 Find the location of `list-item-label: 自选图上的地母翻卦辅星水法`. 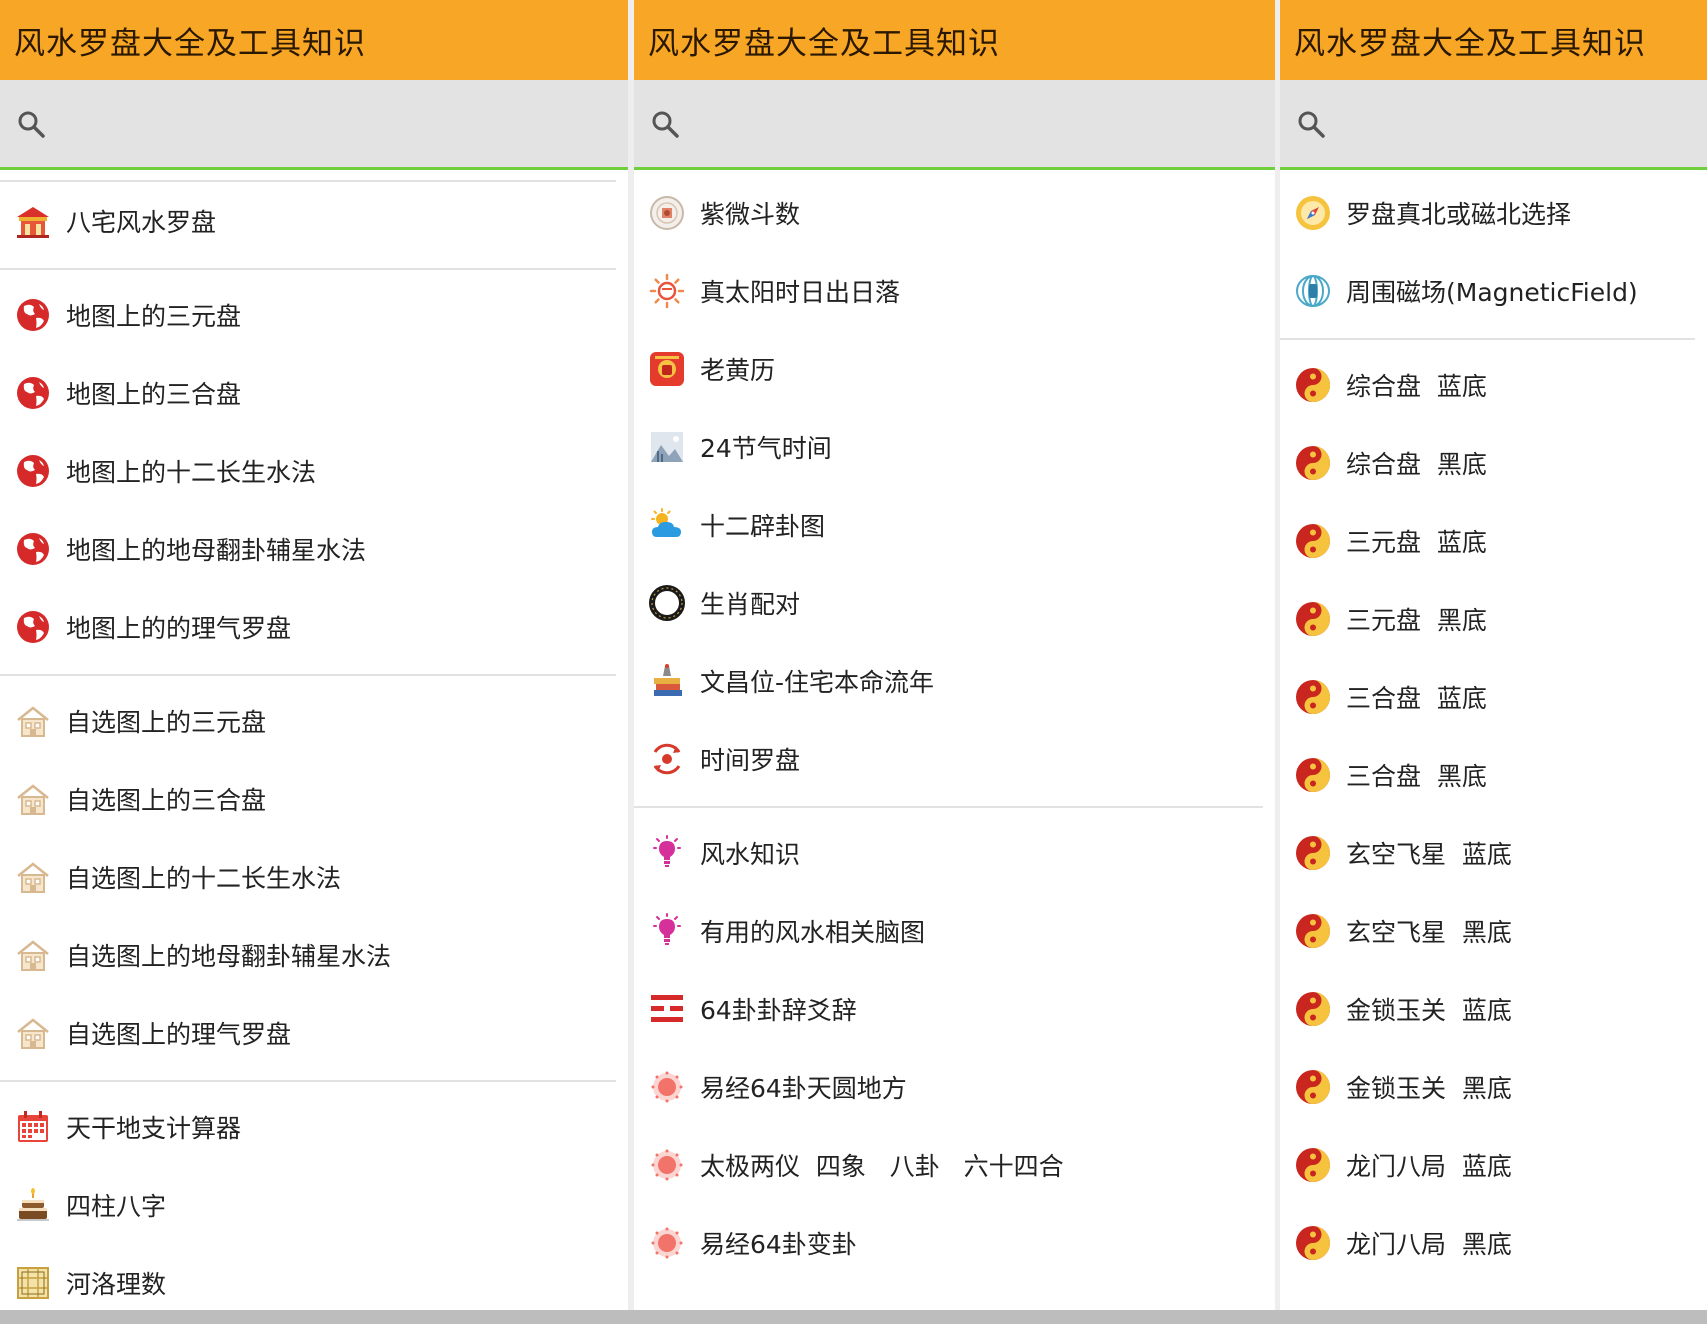

list-item-label: 自选图上的地母翻卦辅星水法 is located at coordinates (229, 956).